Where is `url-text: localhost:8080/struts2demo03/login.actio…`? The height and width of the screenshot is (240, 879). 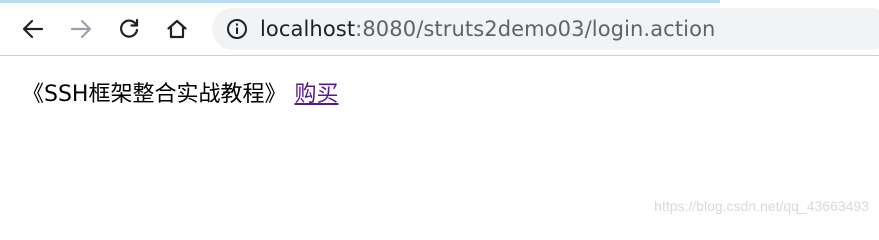 url-text: localhost:8080/struts2demo03/login.actio… is located at coordinates (487, 29).